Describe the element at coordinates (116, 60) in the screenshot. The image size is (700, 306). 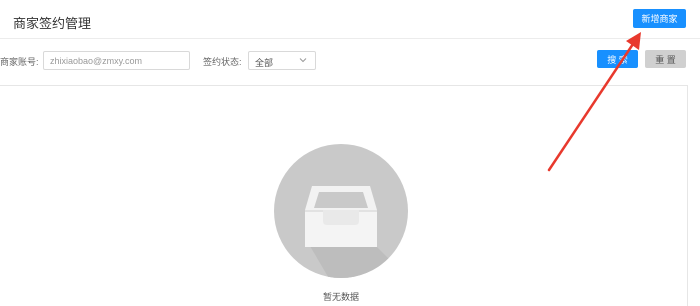
I see `account-input` at that location.